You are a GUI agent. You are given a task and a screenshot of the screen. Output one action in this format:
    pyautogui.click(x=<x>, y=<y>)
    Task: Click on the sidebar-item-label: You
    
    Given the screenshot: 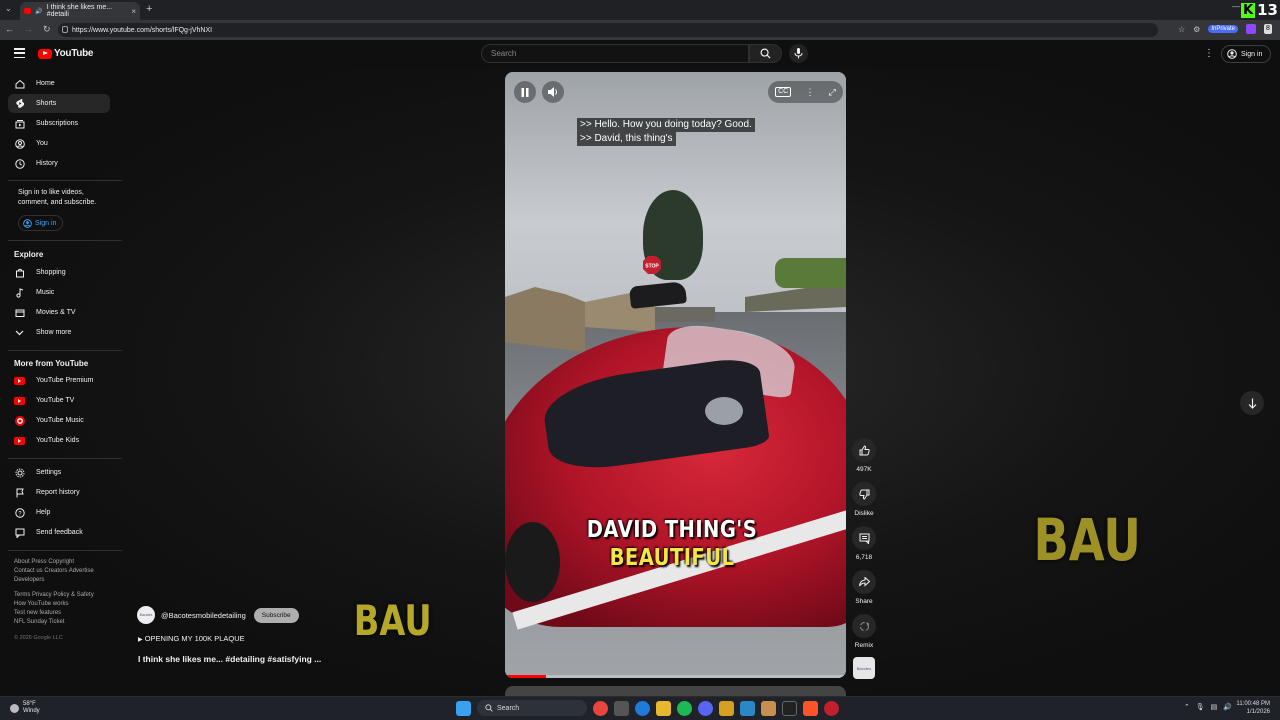 What is the action you would take?
    pyautogui.click(x=42, y=143)
    